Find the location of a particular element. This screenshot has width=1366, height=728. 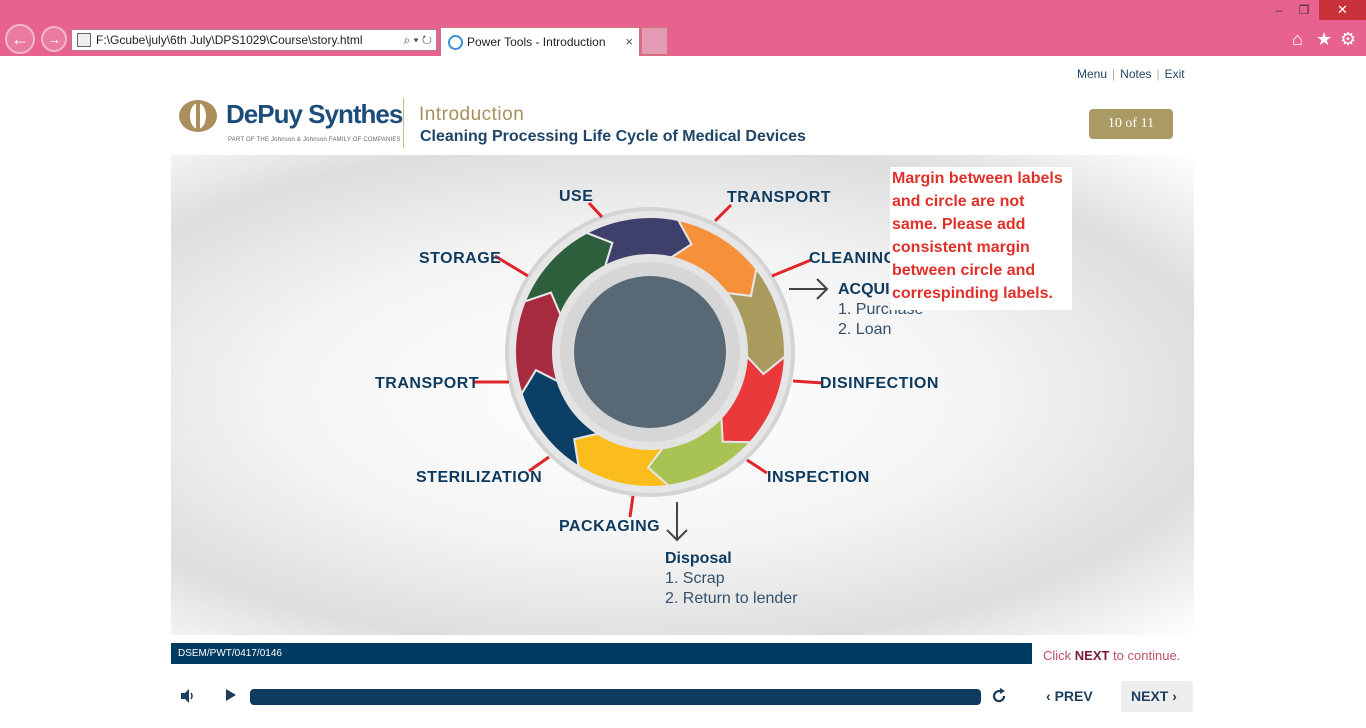

cycle-center-disc is located at coordinates (650, 352).